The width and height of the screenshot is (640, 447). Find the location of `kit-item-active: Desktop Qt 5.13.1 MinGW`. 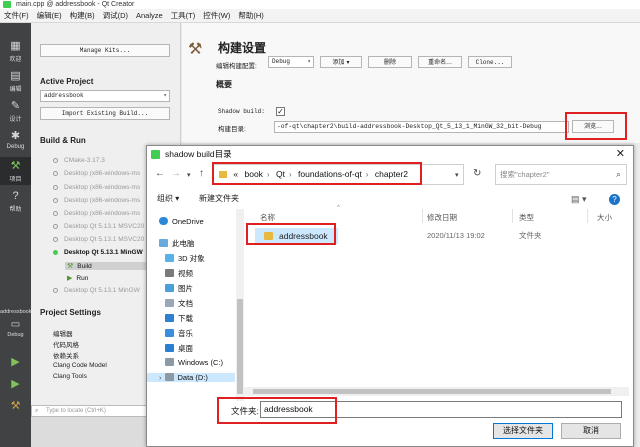

kit-item-active: Desktop Qt 5.13.1 MinGW is located at coordinates (98, 252).